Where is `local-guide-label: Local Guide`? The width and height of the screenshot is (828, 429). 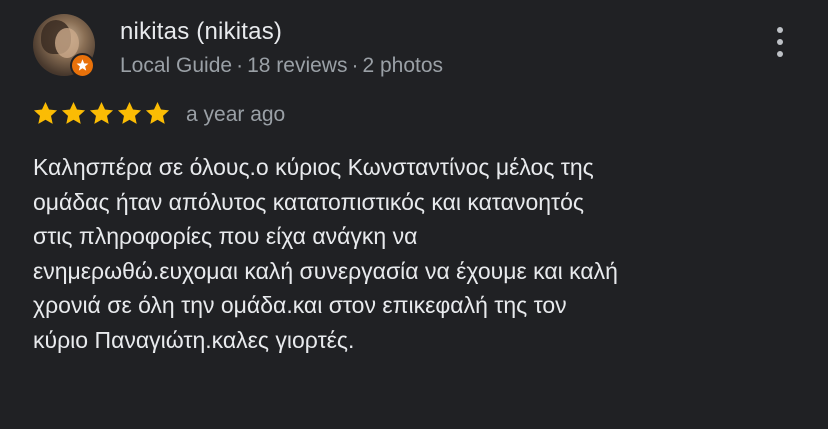 local-guide-label: Local Guide is located at coordinates (176, 65).